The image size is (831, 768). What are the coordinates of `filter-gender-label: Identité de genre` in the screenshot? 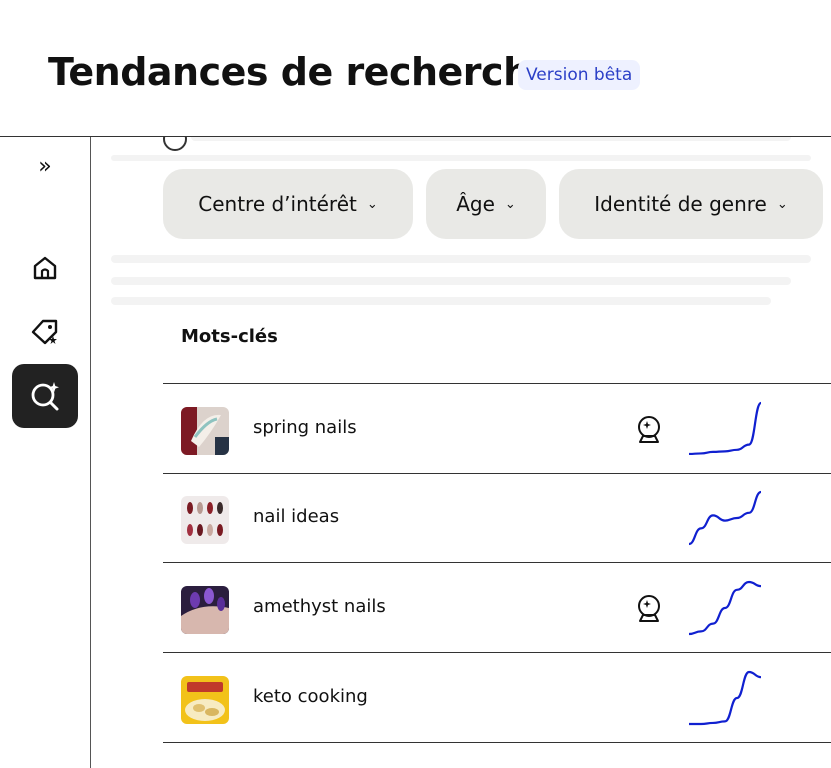 It's located at (680, 204).